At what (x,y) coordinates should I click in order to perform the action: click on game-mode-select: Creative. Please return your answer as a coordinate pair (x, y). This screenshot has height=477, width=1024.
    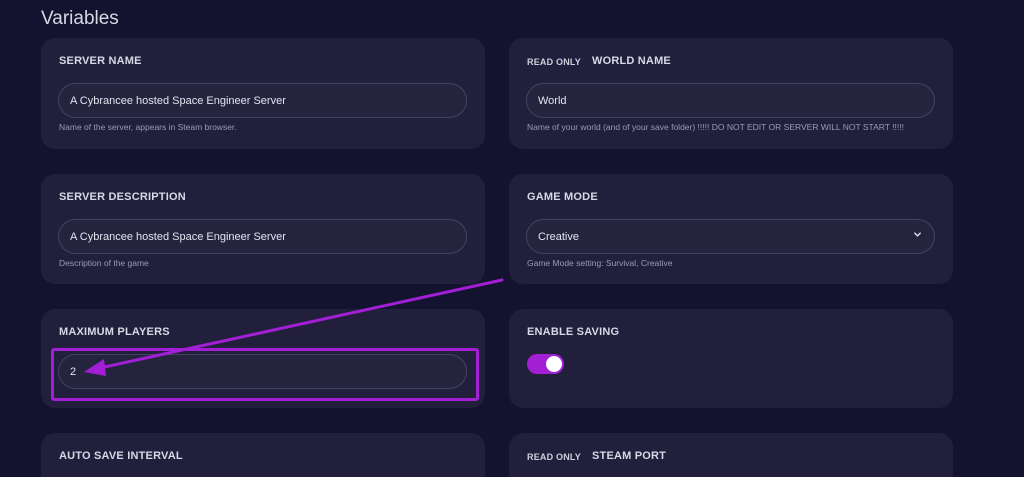
    Looking at the image, I should click on (730, 236).